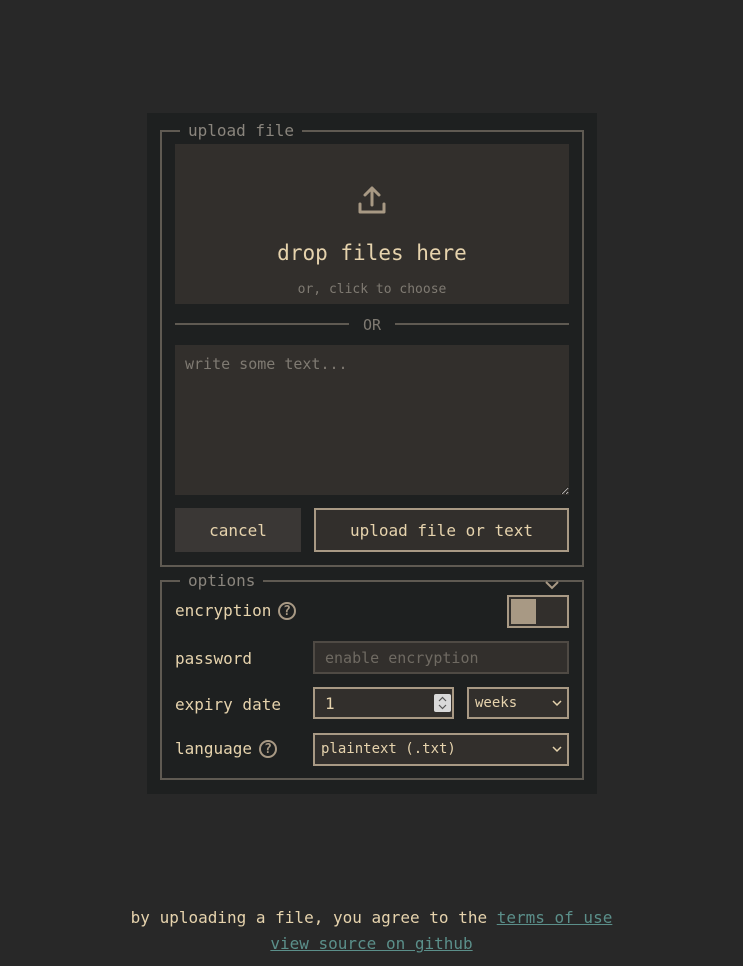  I want to click on language-select: plaintext (.txt), so click(441, 749).